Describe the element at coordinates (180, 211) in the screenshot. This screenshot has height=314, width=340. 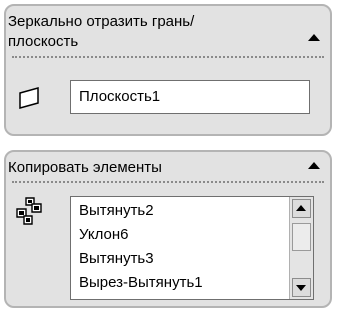
I see `list-item: Вытянуть2` at that location.